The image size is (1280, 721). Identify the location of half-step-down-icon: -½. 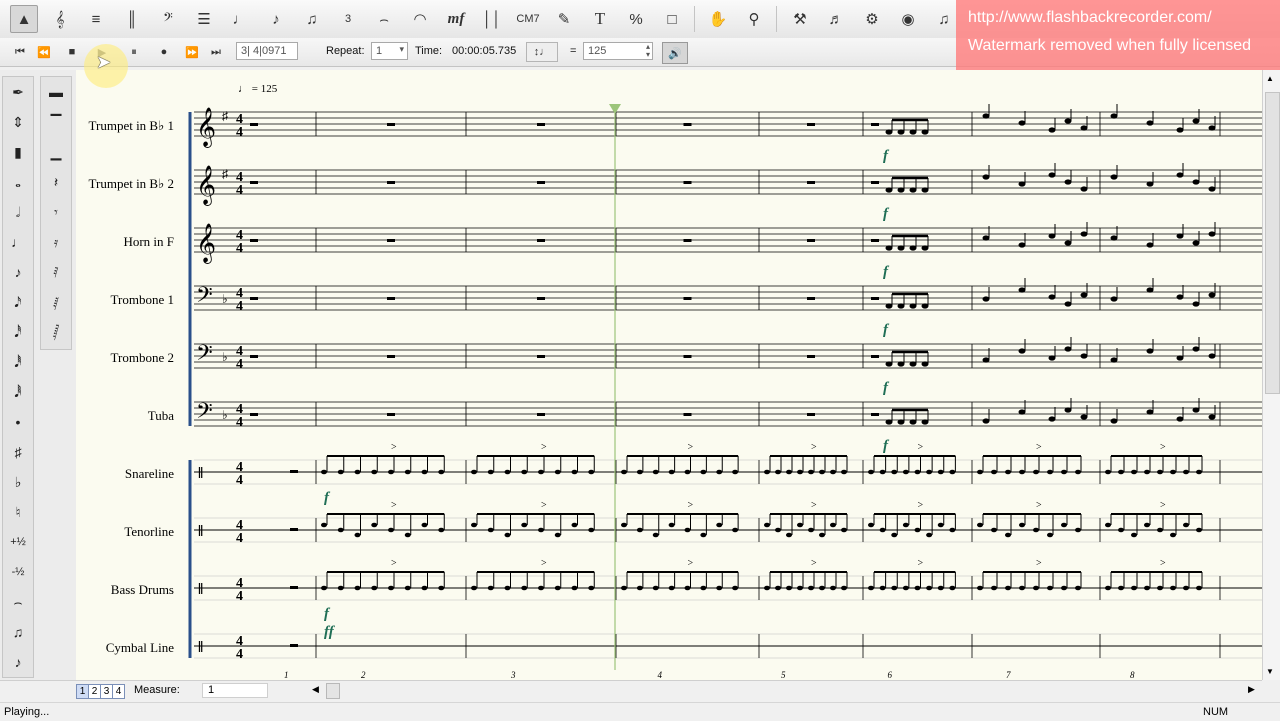
(18, 572).